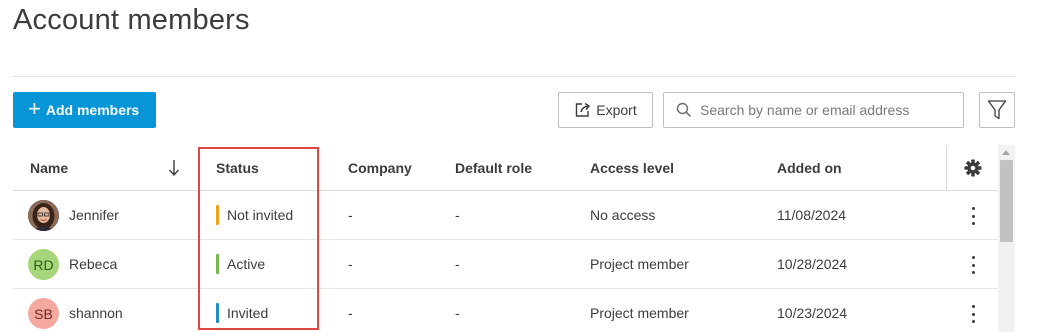 The image size is (1038, 332). Describe the element at coordinates (812, 215) in the screenshot. I see `added-on-cell: 11/08/2024` at that location.